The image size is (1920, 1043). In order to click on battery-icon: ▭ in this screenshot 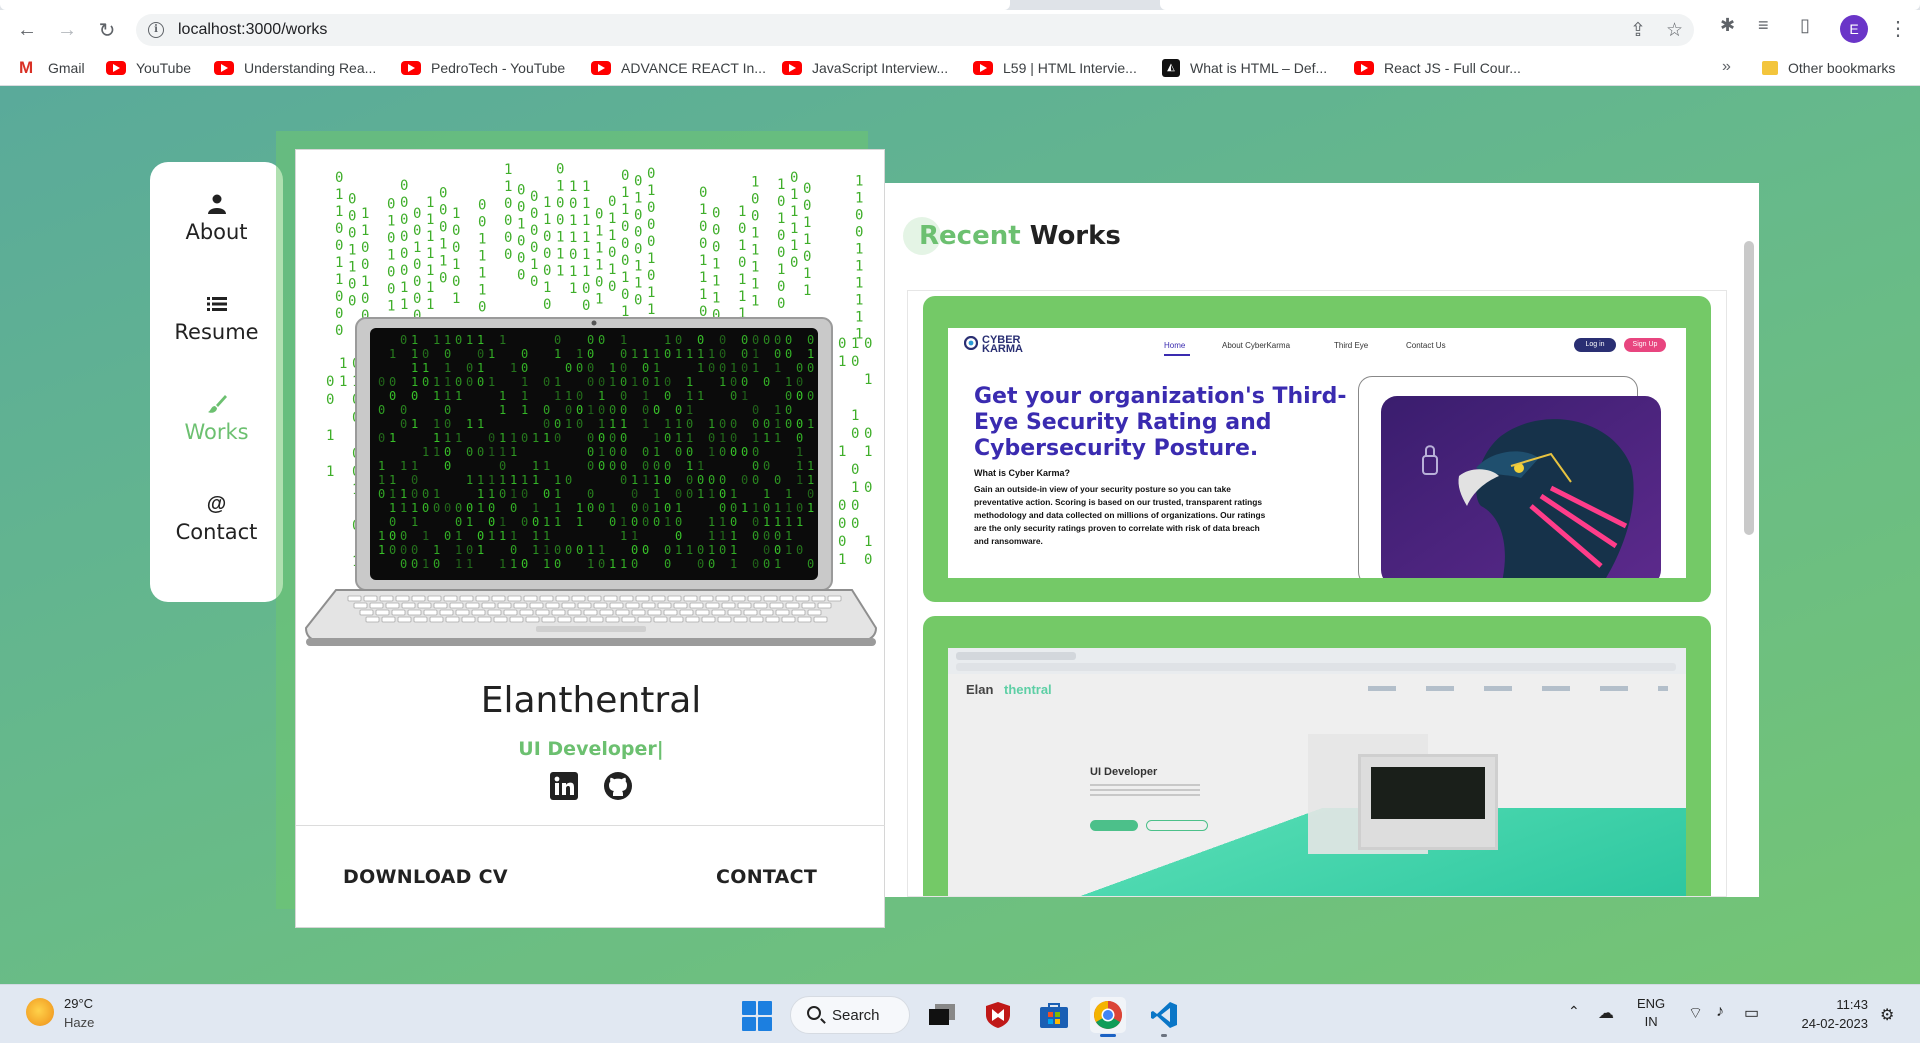, I will do `click(1751, 1013)`.